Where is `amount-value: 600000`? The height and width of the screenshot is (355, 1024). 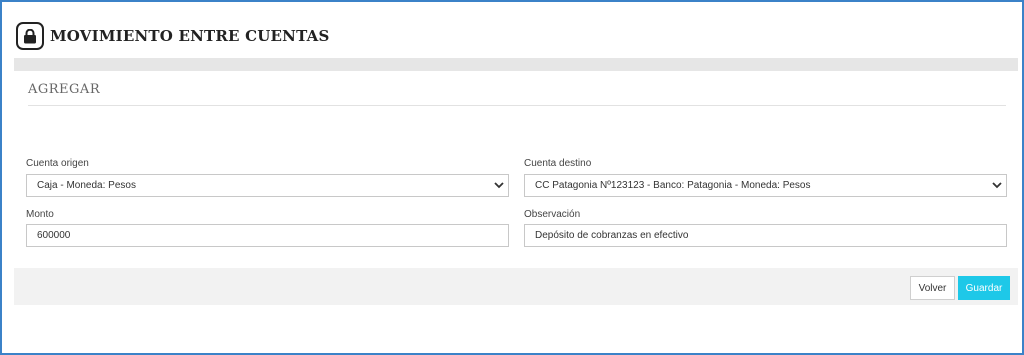
amount-value: 600000 is located at coordinates (54, 235).